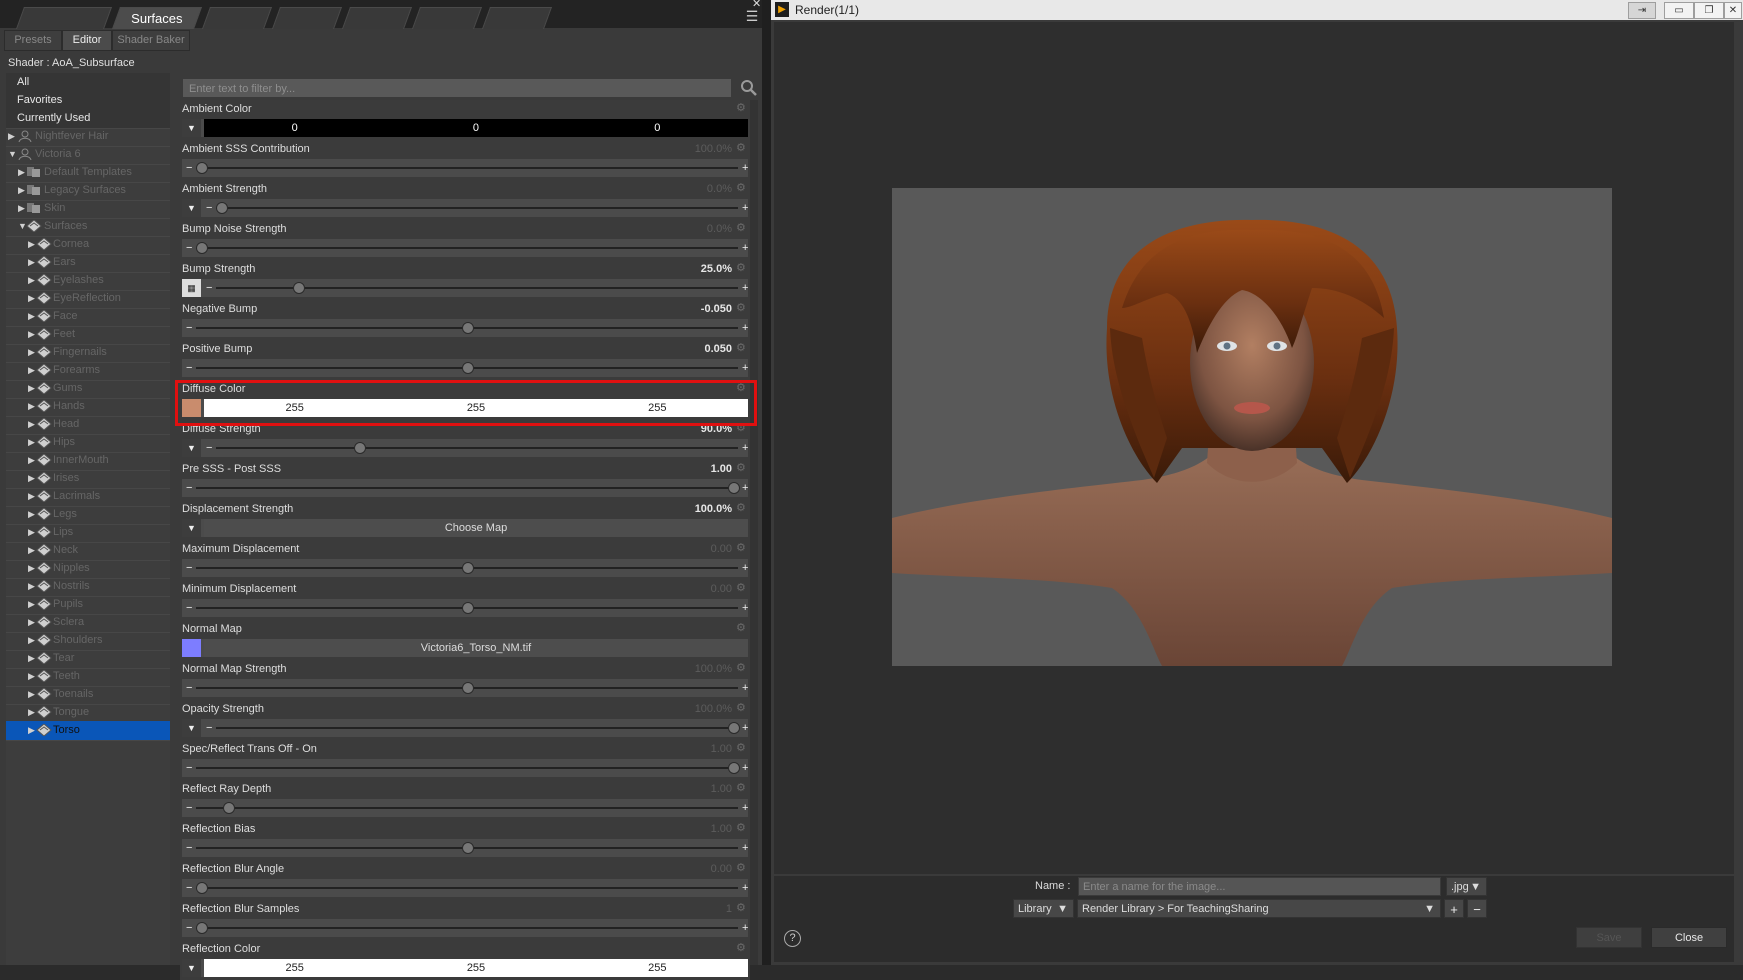 The width and height of the screenshot is (1743, 980). I want to click on property-value: 0.0%, so click(719, 189).